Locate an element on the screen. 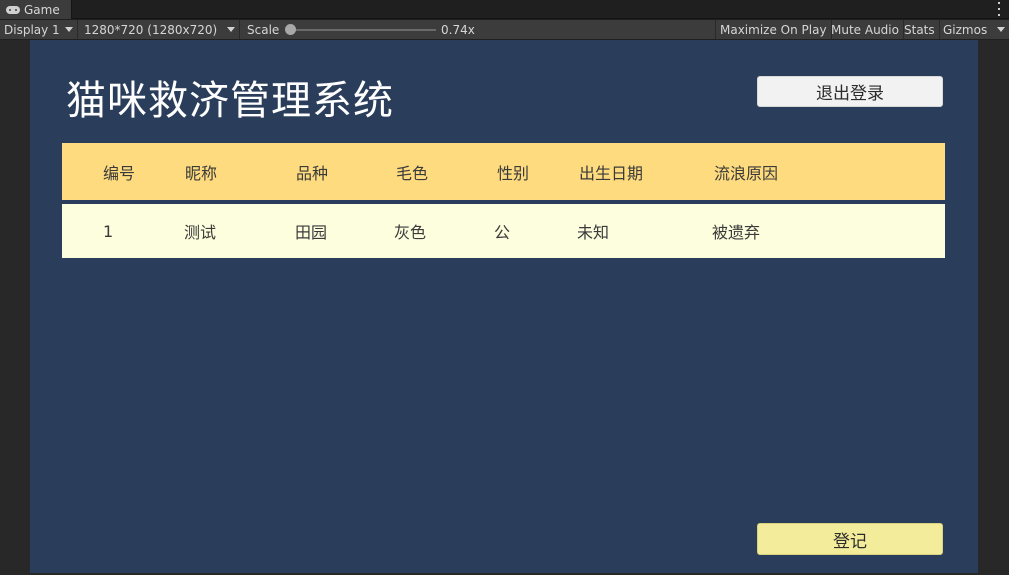  resolution-dropdown: 1280*720 (1280x720) is located at coordinates (160, 29).